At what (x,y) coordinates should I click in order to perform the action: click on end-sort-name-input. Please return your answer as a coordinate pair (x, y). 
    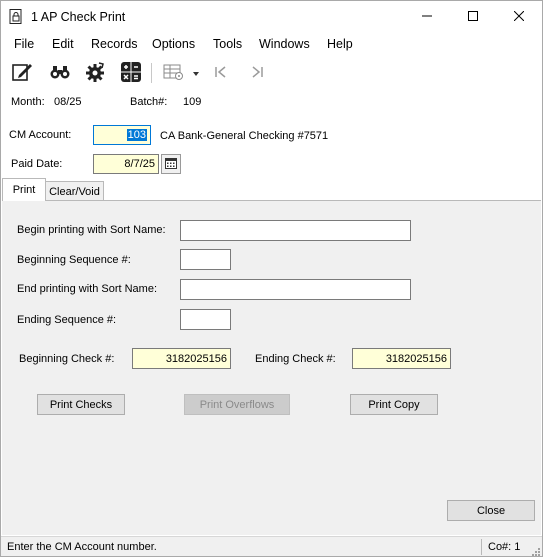
    Looking at the image, I should click on (295, 289).